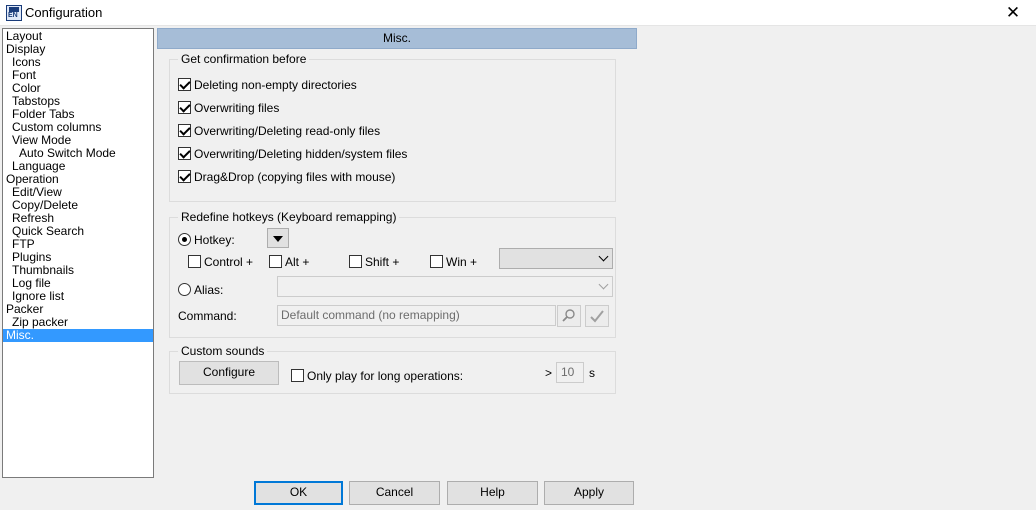  Describe the element at coordinates (223, 351) in the screenshot. I see `sounds-group-legend: Custom sounds` at that location.